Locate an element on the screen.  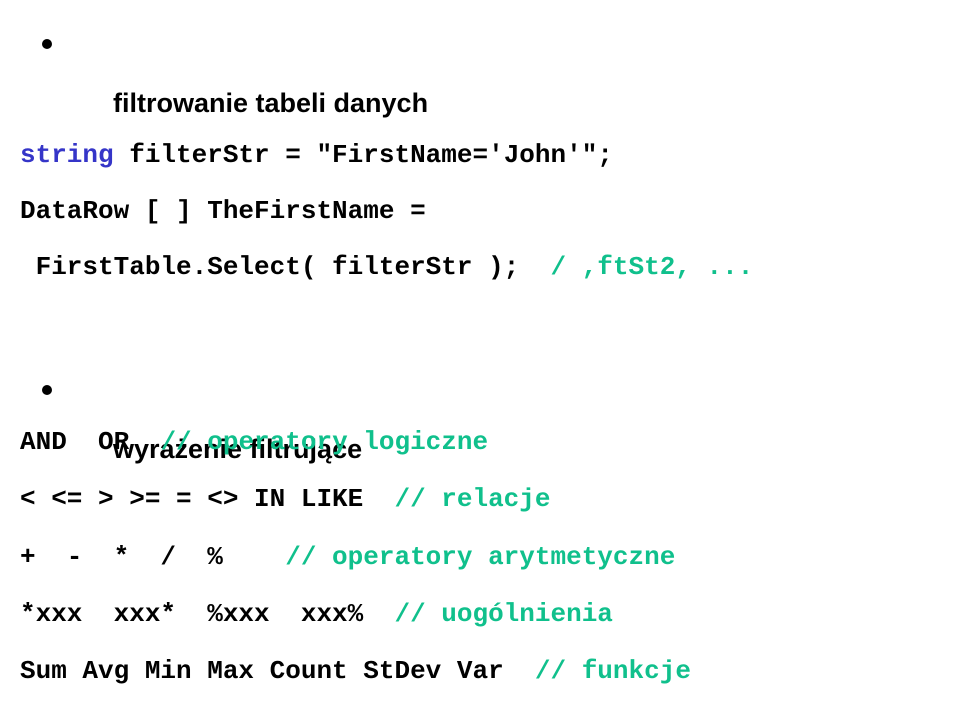
code-comment: // uogólnienia is located at coordinates (503, 614).